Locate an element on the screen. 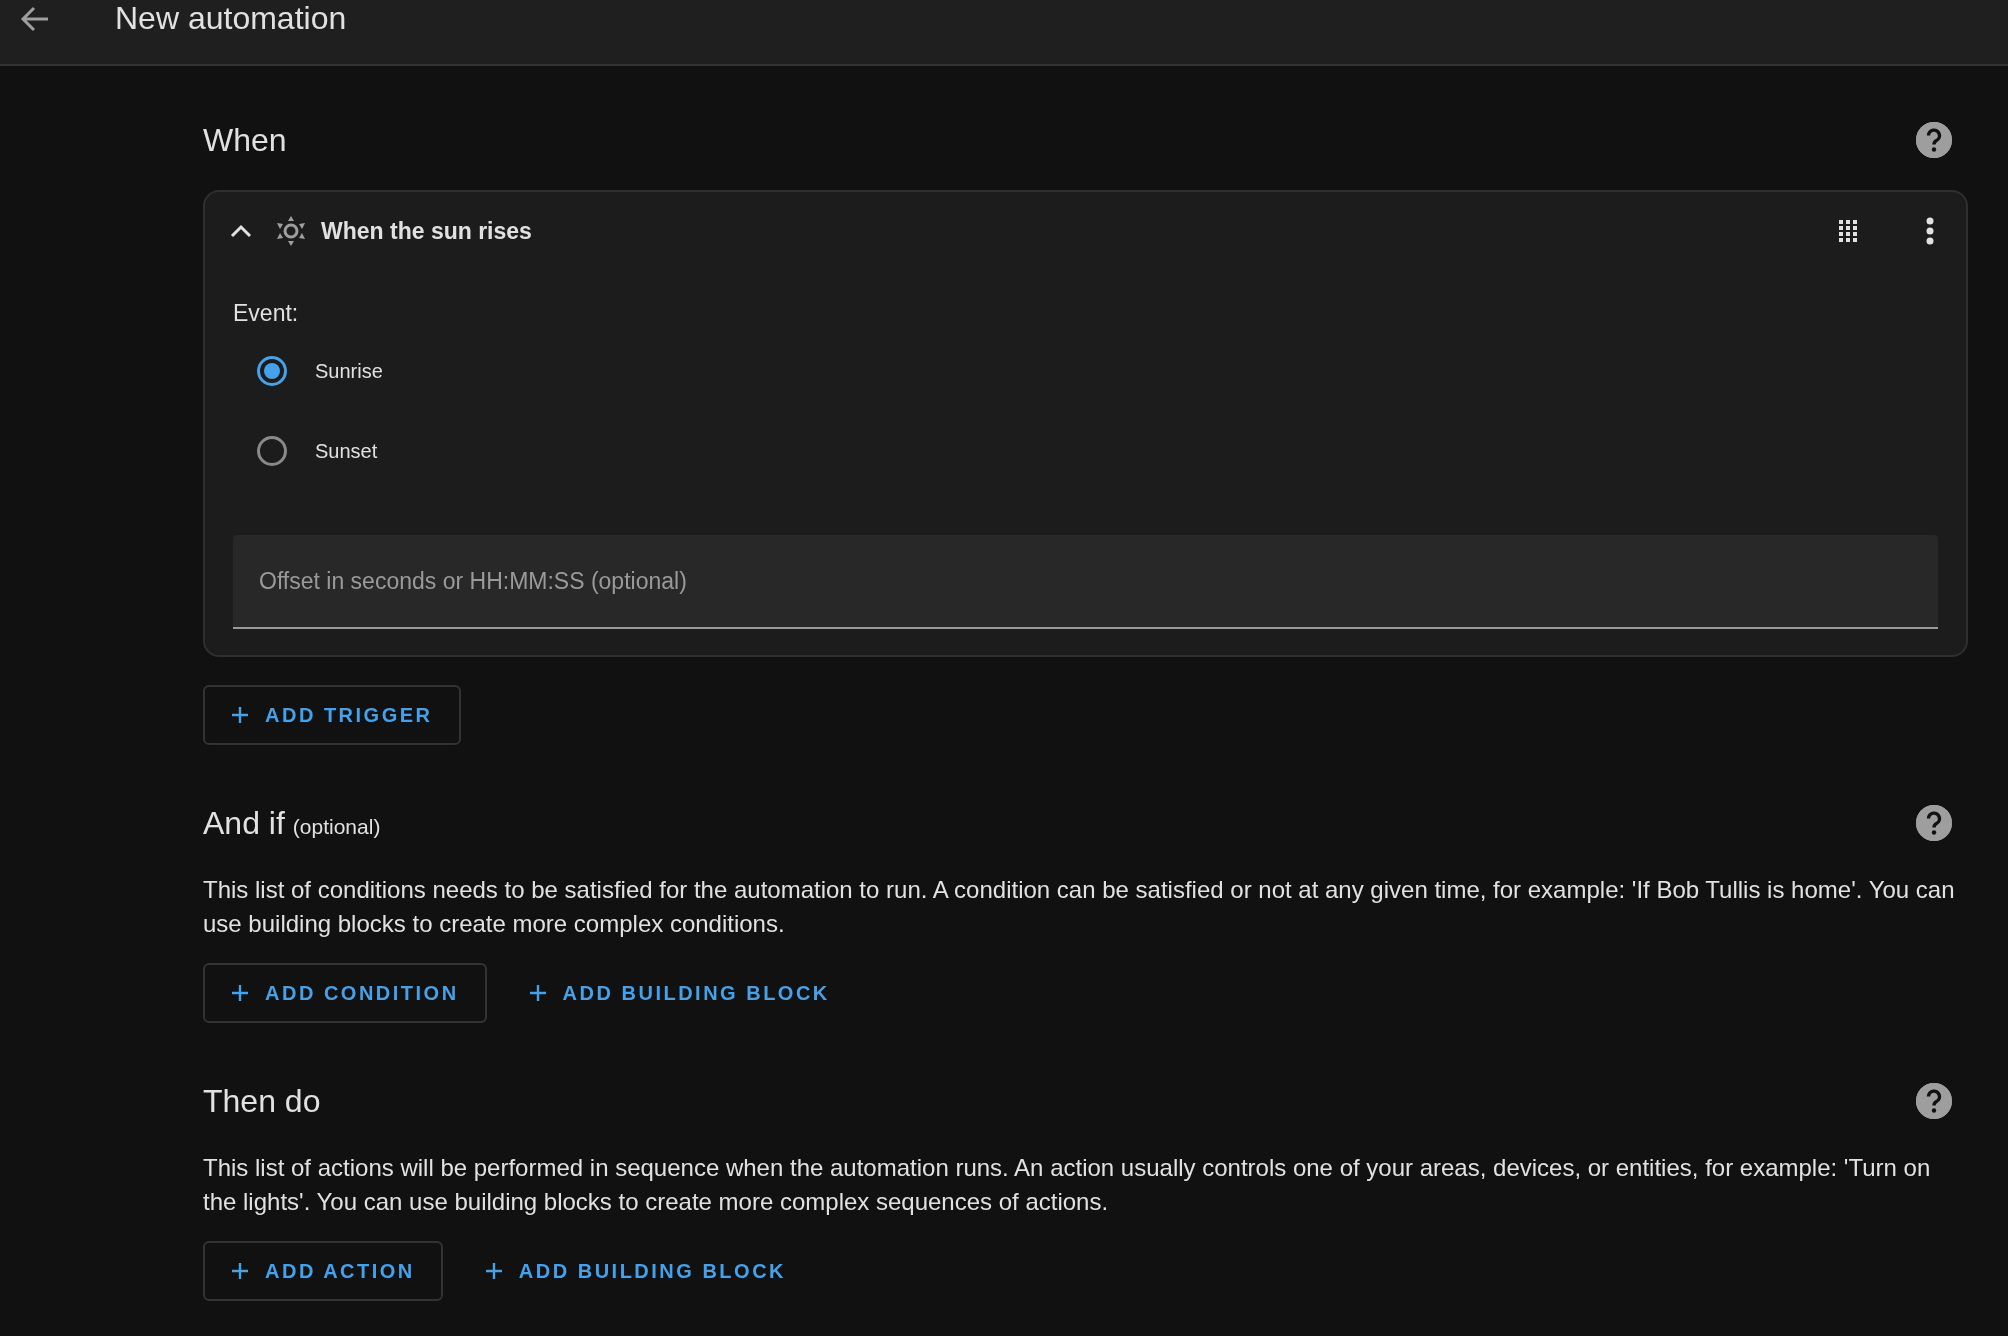 Image resolution: width=2008 pixels, height=1336 pixels. section-title: When is located at coordinates (245, 140).